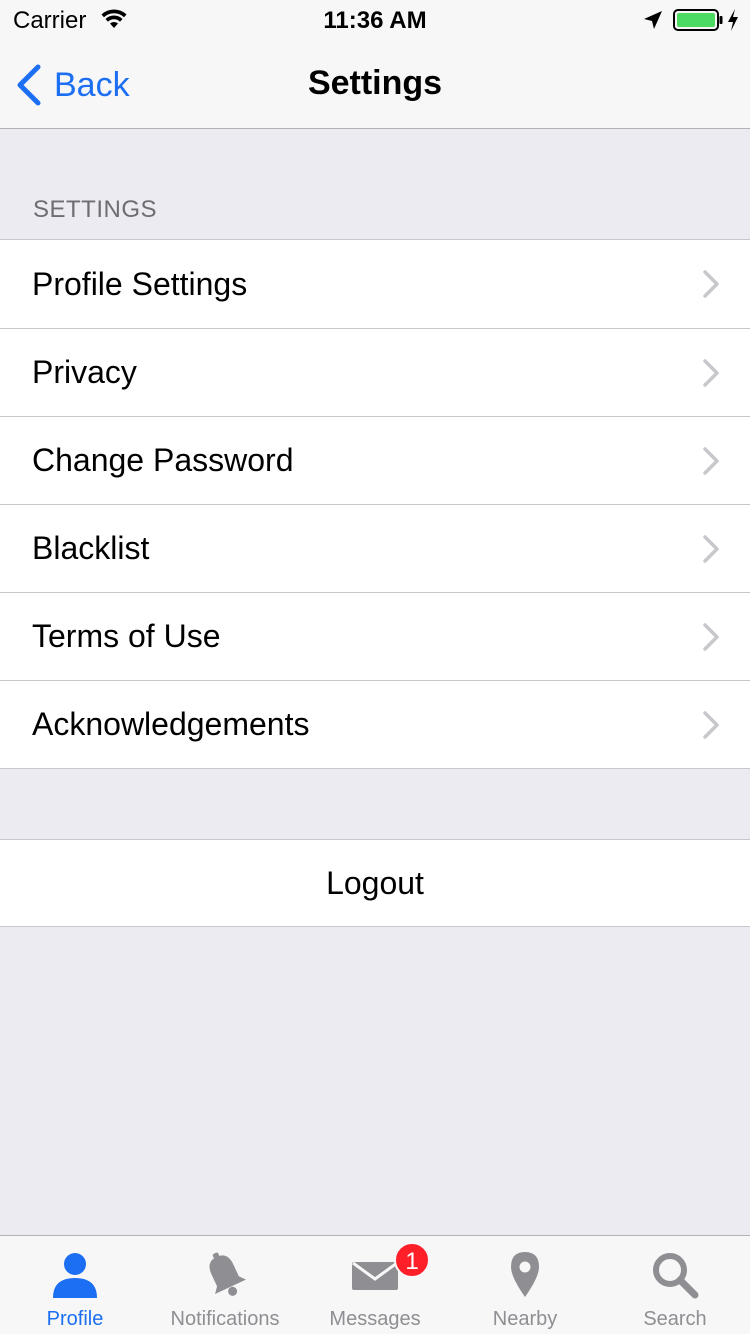 This screenshot has width=750, height=1334. I want to click on tab-label: Notifications, so click(225, 1319).